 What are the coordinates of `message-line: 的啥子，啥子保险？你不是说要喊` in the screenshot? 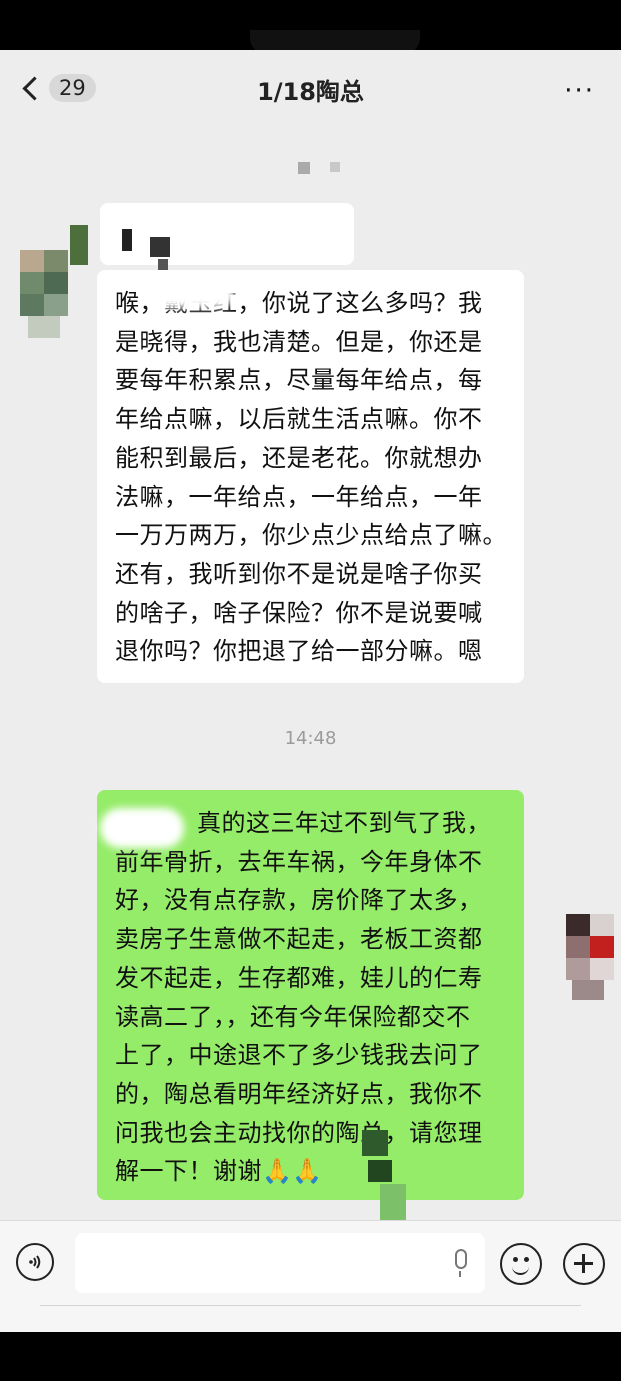 It's located at (299, 612).